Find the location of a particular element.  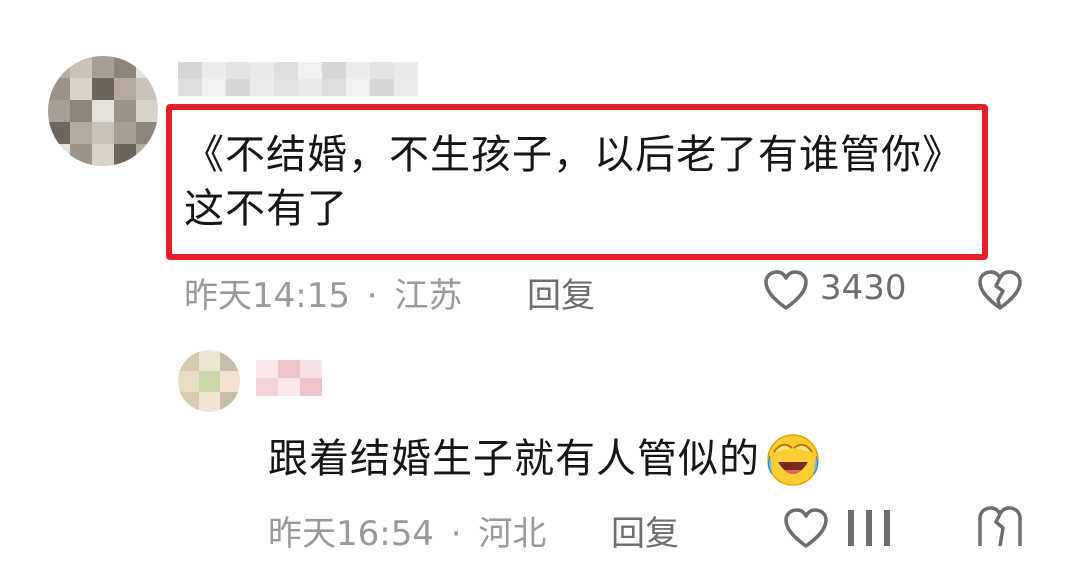

comment-location: 河北 is located at coordinates (512, 534).